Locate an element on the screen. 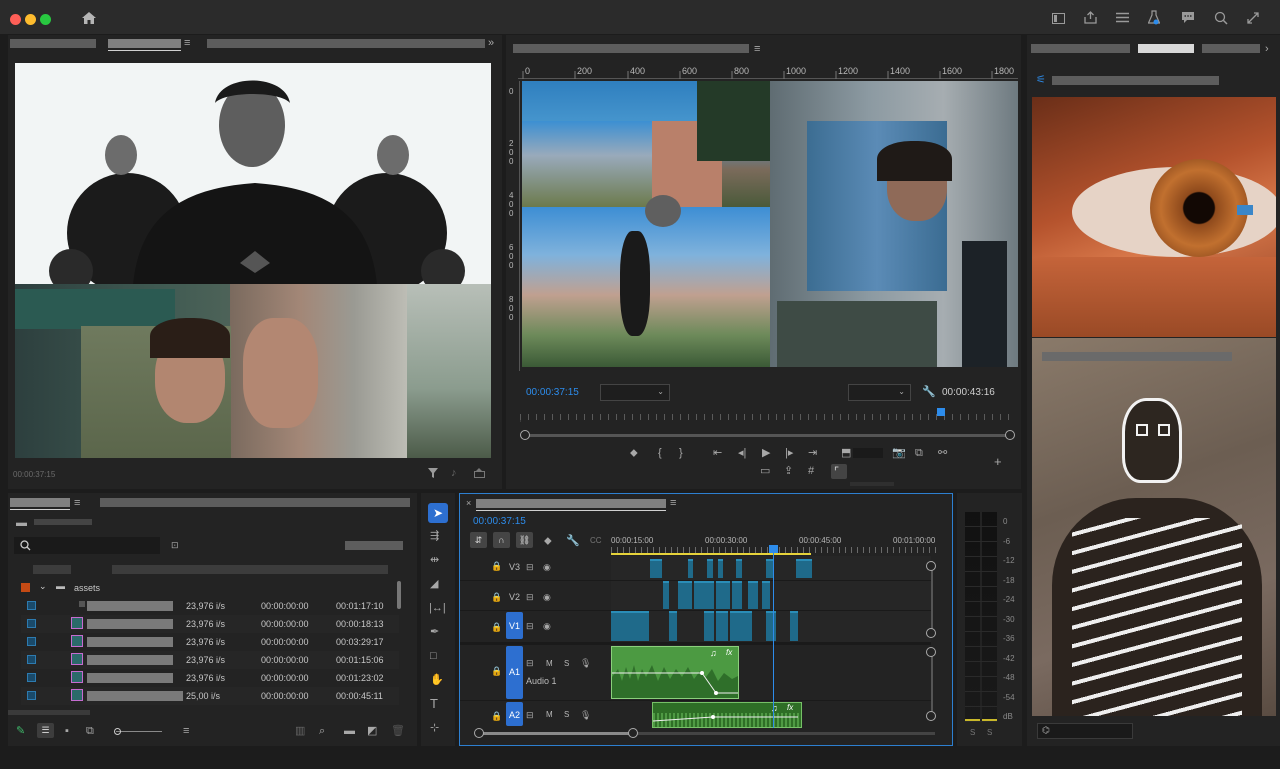 The image size is (1280, 769). step-forward-icon: |▸ is located at coordinates (789, 453).